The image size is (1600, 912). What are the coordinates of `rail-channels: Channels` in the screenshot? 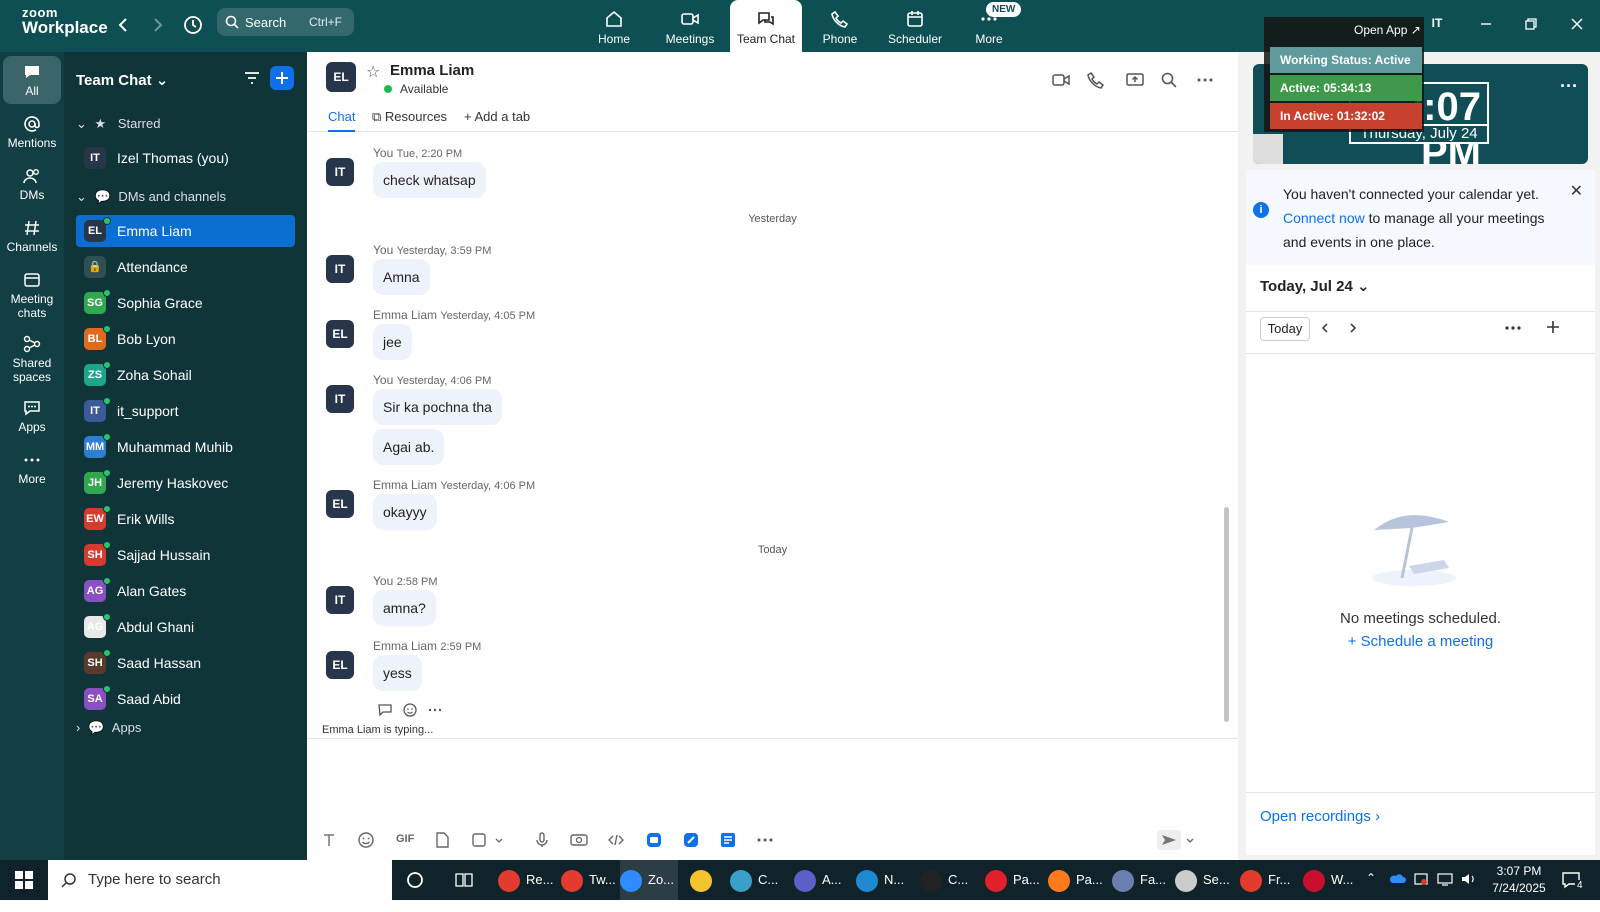 It's located at (32, 237).